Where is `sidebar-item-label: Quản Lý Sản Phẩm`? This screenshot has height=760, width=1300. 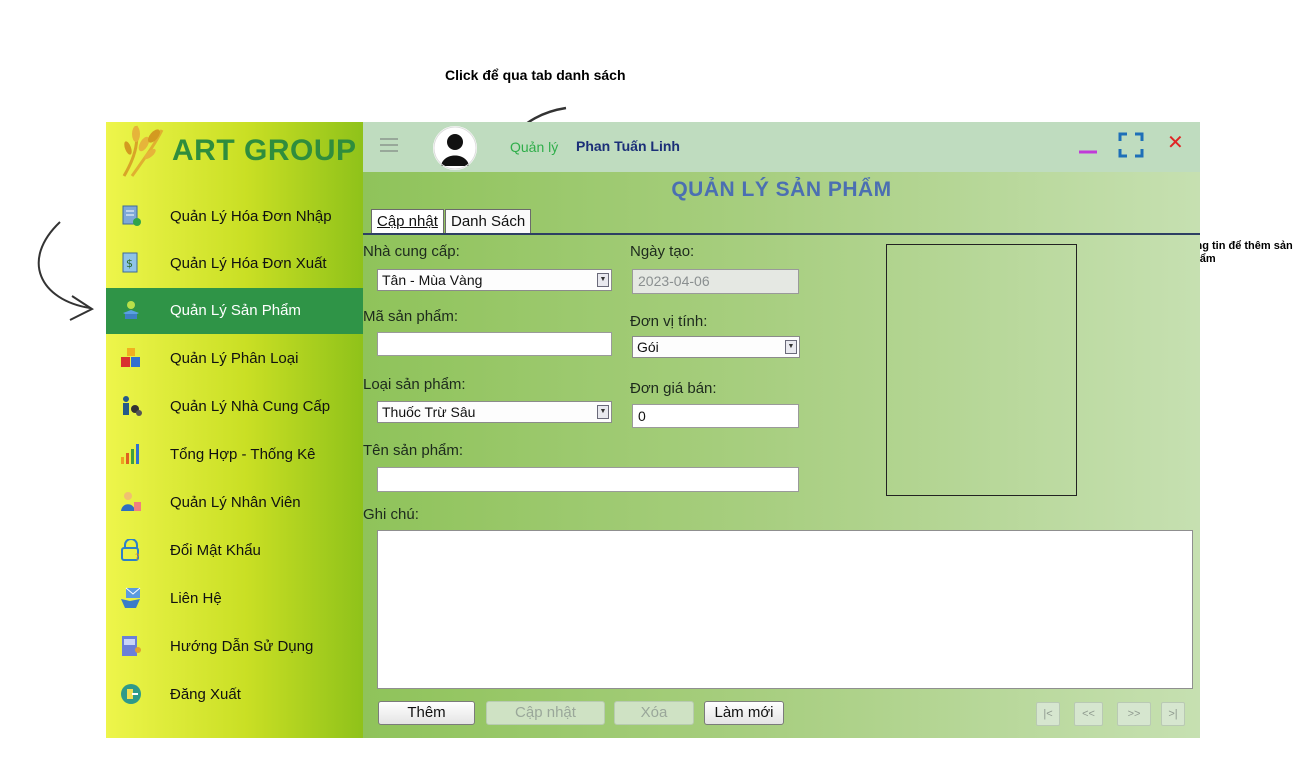 sidebar-item-label: Quản Lý Sản Phẩm is located at coordinates (235, 310).